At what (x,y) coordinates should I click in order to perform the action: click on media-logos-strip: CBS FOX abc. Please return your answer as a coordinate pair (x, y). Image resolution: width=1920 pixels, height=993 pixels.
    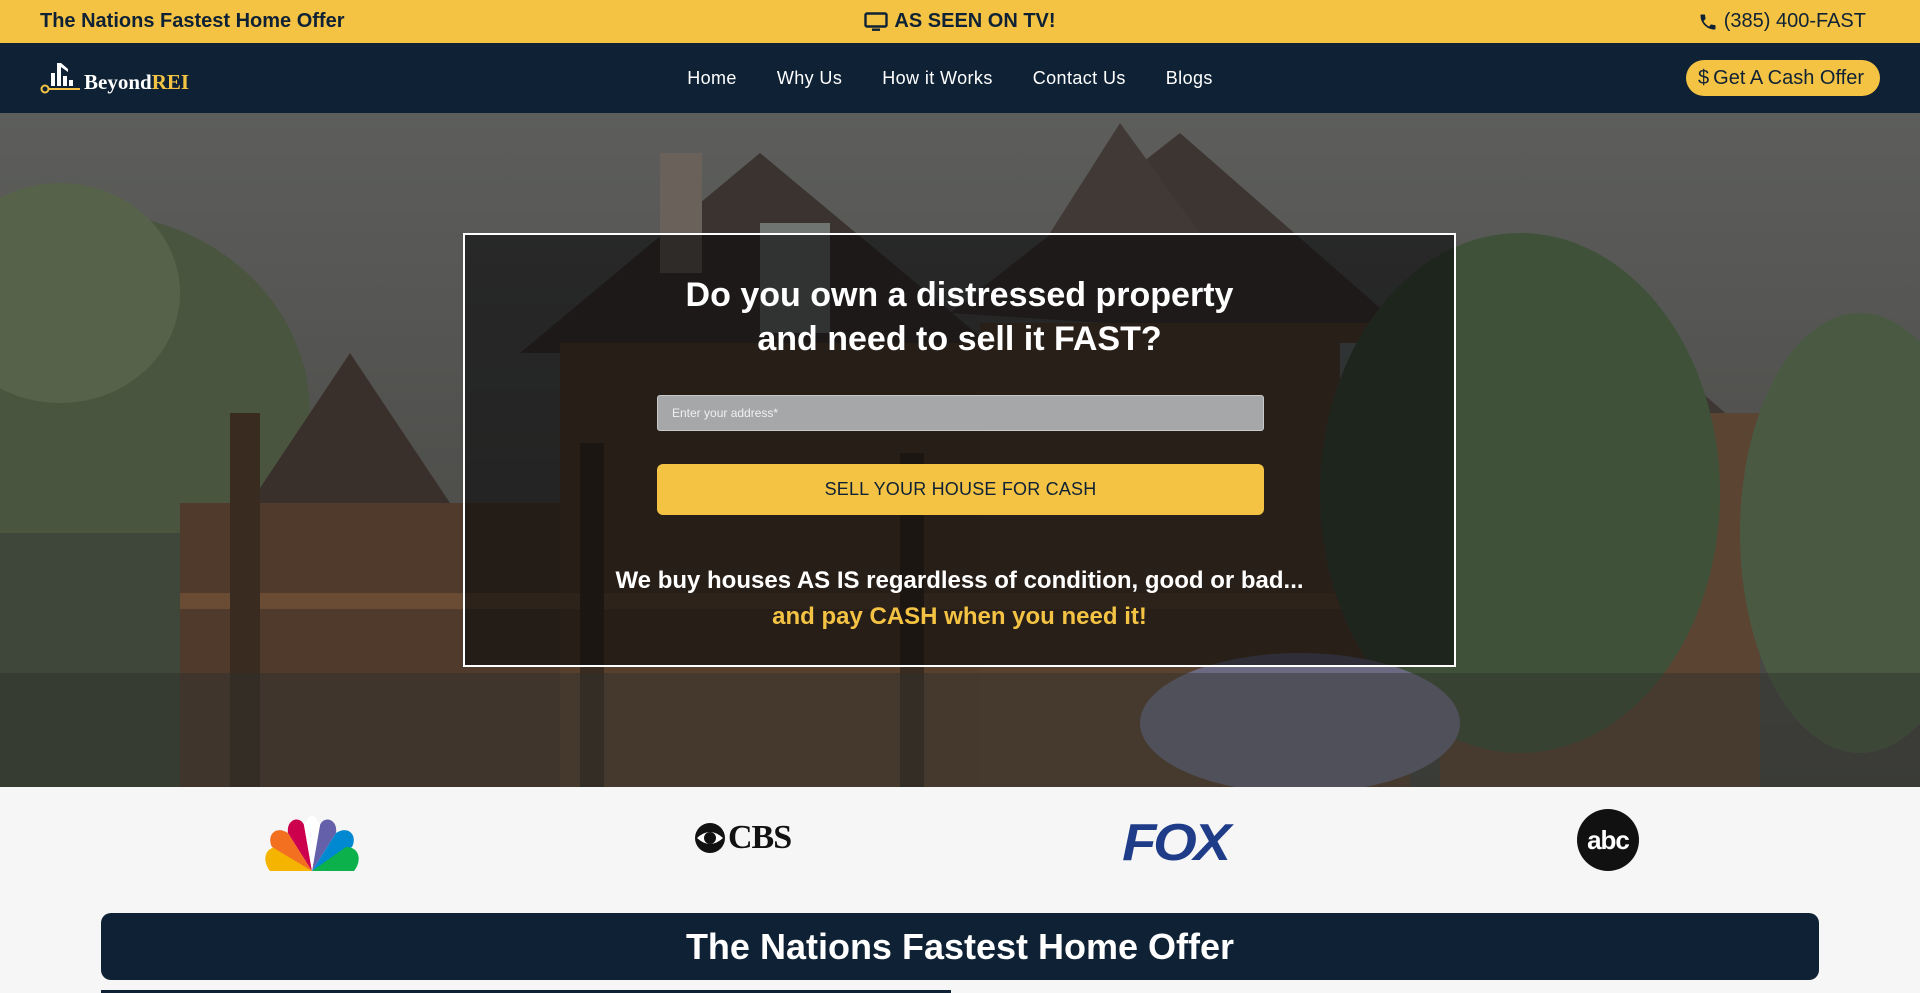
    Looking at the image, I should click on (960, 847).